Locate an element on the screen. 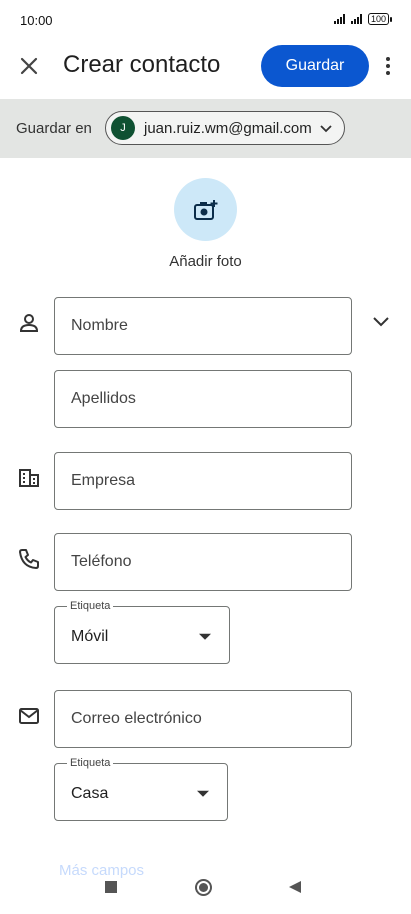 This screenshot has width=411, height=914. email-label-dropdown: Etiqueta Casa is located at coordinates (141, 789).